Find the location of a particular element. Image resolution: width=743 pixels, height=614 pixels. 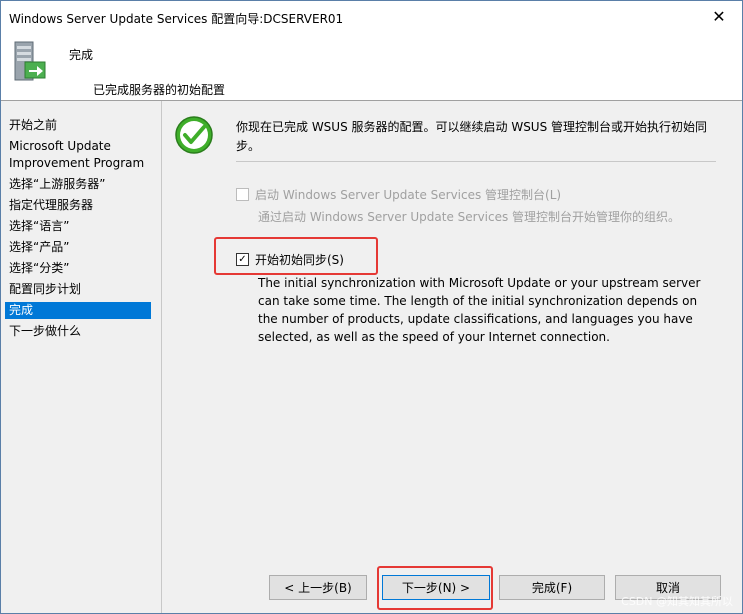

back-button: < 上一步(B) is located at coordinates (318, 587).